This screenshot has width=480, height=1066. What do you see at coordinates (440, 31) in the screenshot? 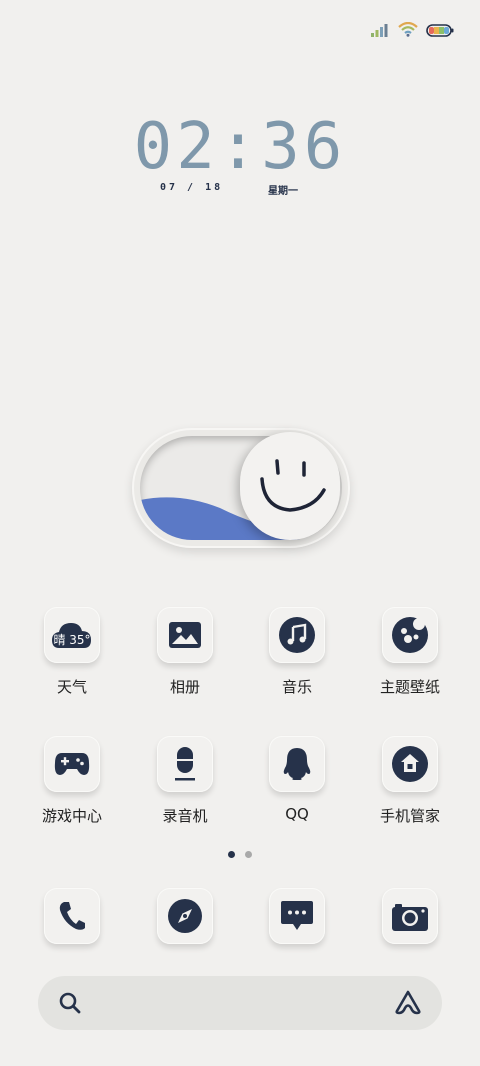
I see `battery-icon` at bounding box center [440, 31].